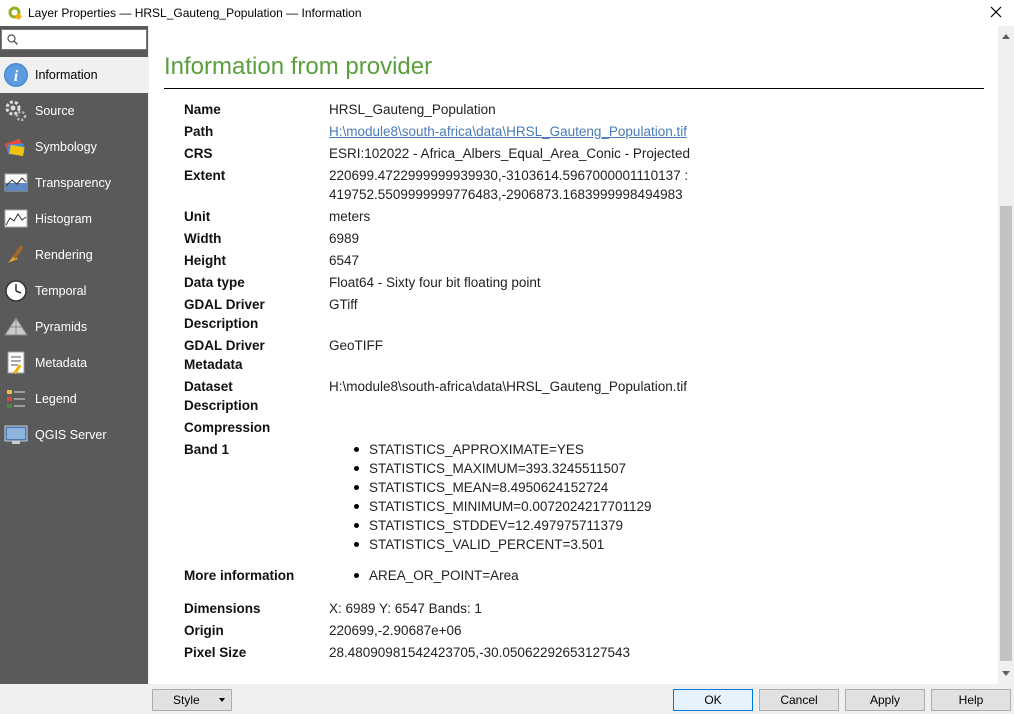 The width and height of the screenshot is (1014, 714). I want to click on sidebar-item-information: i Information, so click(74, 75).